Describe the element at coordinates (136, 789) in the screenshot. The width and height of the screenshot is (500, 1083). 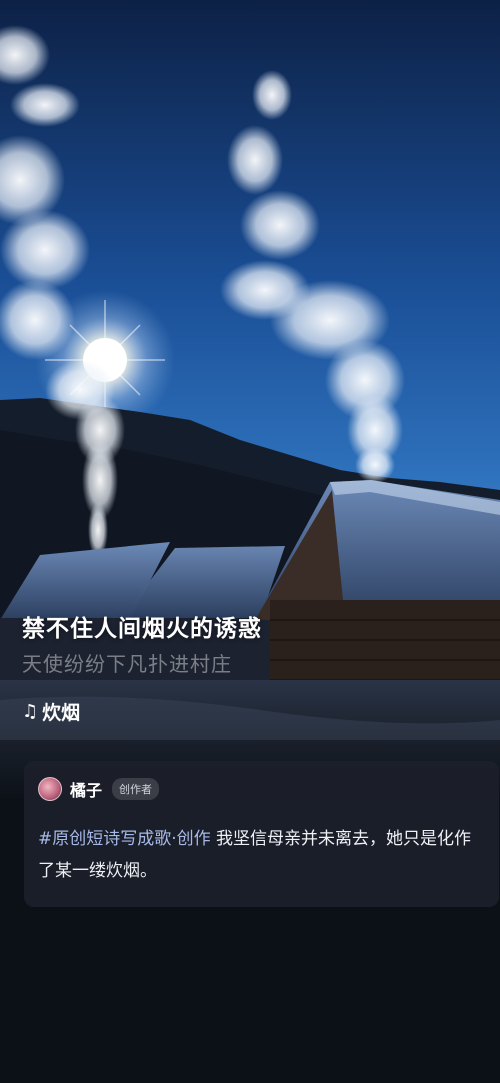
I see `creator-badge: 创作者` at that location.